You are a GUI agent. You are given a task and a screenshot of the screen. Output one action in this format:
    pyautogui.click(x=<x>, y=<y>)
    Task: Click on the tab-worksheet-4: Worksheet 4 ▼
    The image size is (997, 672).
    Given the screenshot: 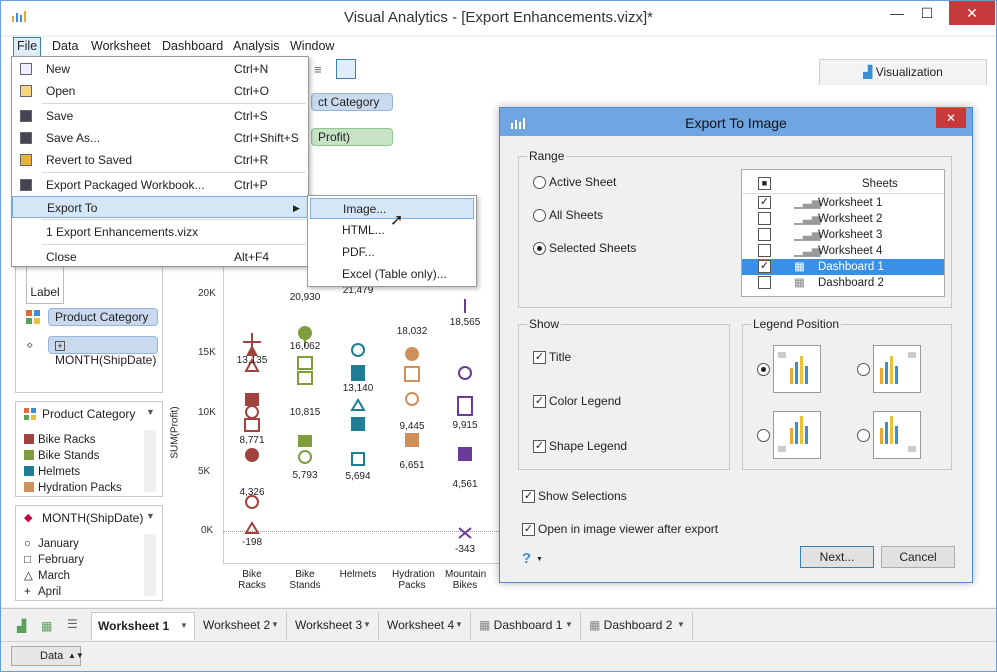 What is the action you would take?
    pyautogui.click(x=426, y=626)
    